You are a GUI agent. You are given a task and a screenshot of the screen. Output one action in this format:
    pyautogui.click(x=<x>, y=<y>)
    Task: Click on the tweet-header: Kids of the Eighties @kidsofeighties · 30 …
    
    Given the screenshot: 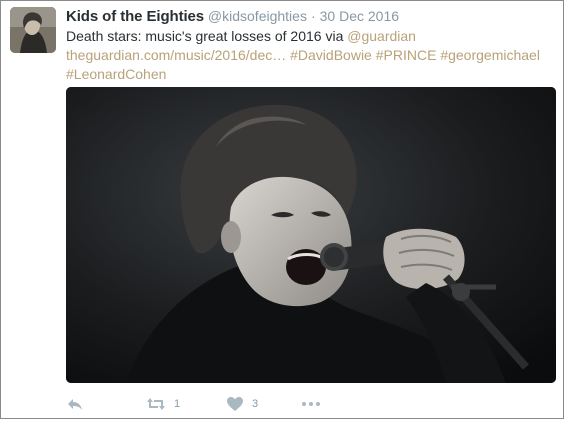 What is the action you would take?
    pyautogui.click(x=311, y=16)
    